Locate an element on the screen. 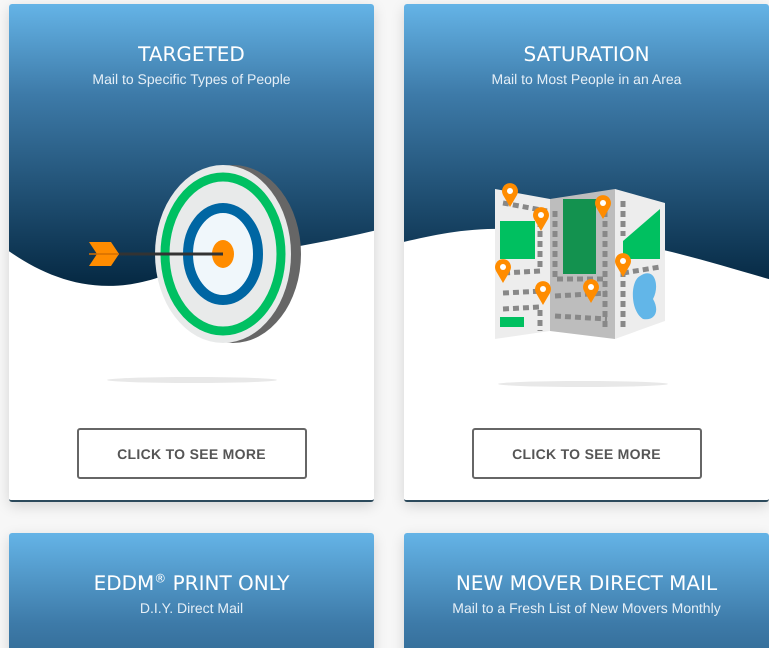  card-subtitle: Mail to Most People in an Area is located at coordinates (586, 79).